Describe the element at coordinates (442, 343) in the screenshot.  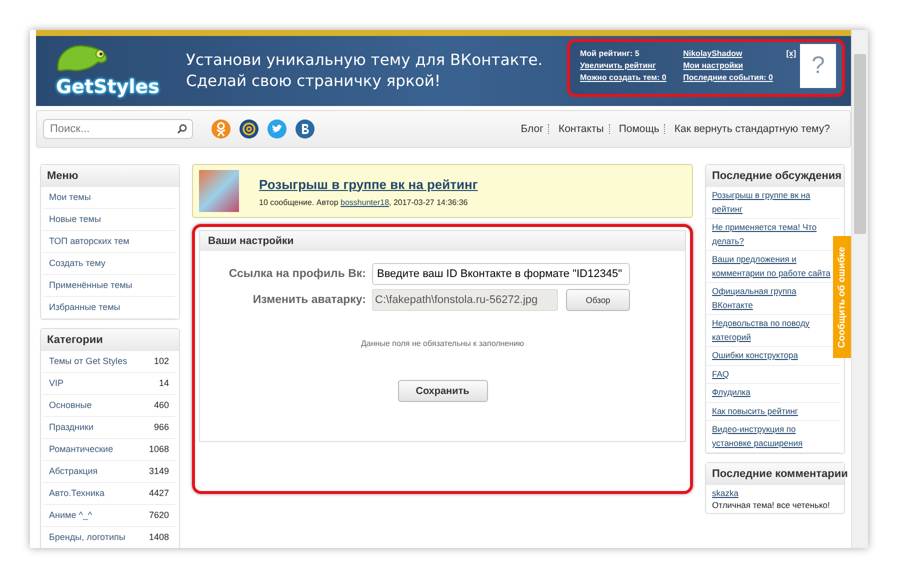
I see `hint-text: Данные поля не обязательны к заполнению` at that location.